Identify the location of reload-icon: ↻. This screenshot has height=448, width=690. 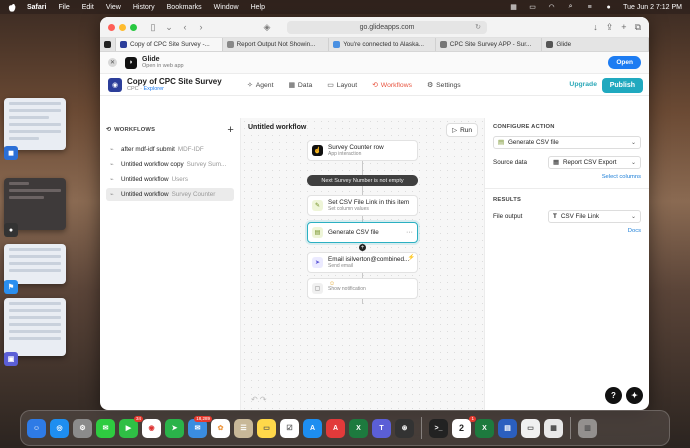
(478, 27).